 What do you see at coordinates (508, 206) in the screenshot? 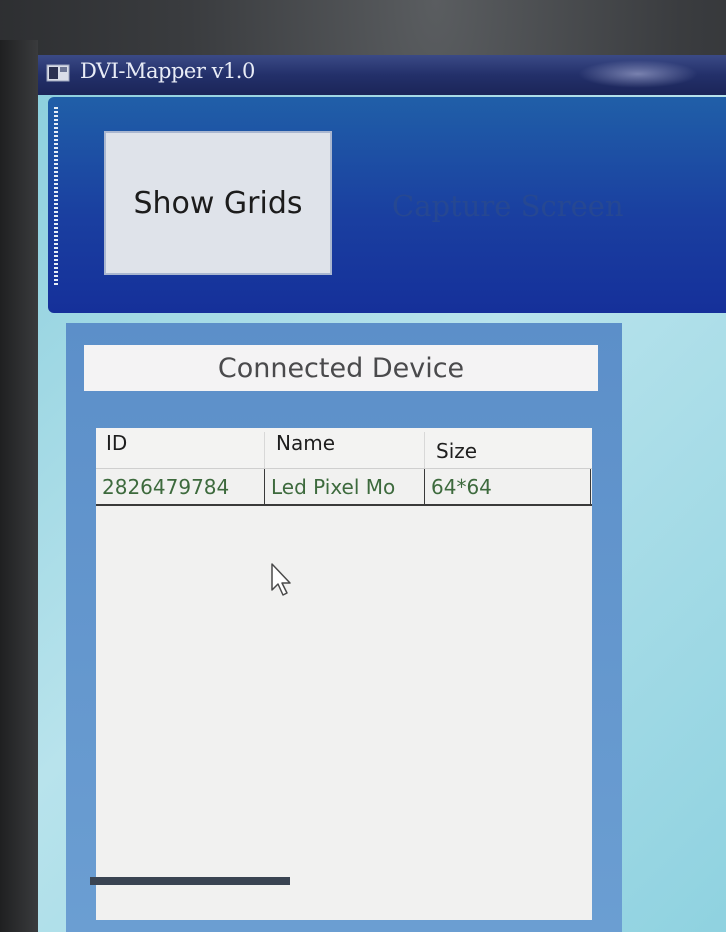
I see `capture-screen-button: Capture Screen` at bounding box center [508, 206].